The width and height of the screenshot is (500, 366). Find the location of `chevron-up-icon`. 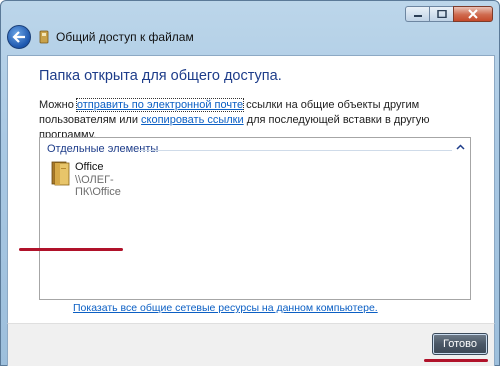

chevron-up-icon is located at coordinates (460, 147).